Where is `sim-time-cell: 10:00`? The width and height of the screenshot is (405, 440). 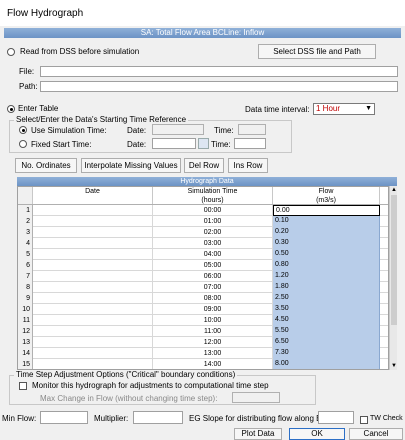 sim-time-cell: 10:00 is located at coordinates (213, 320).